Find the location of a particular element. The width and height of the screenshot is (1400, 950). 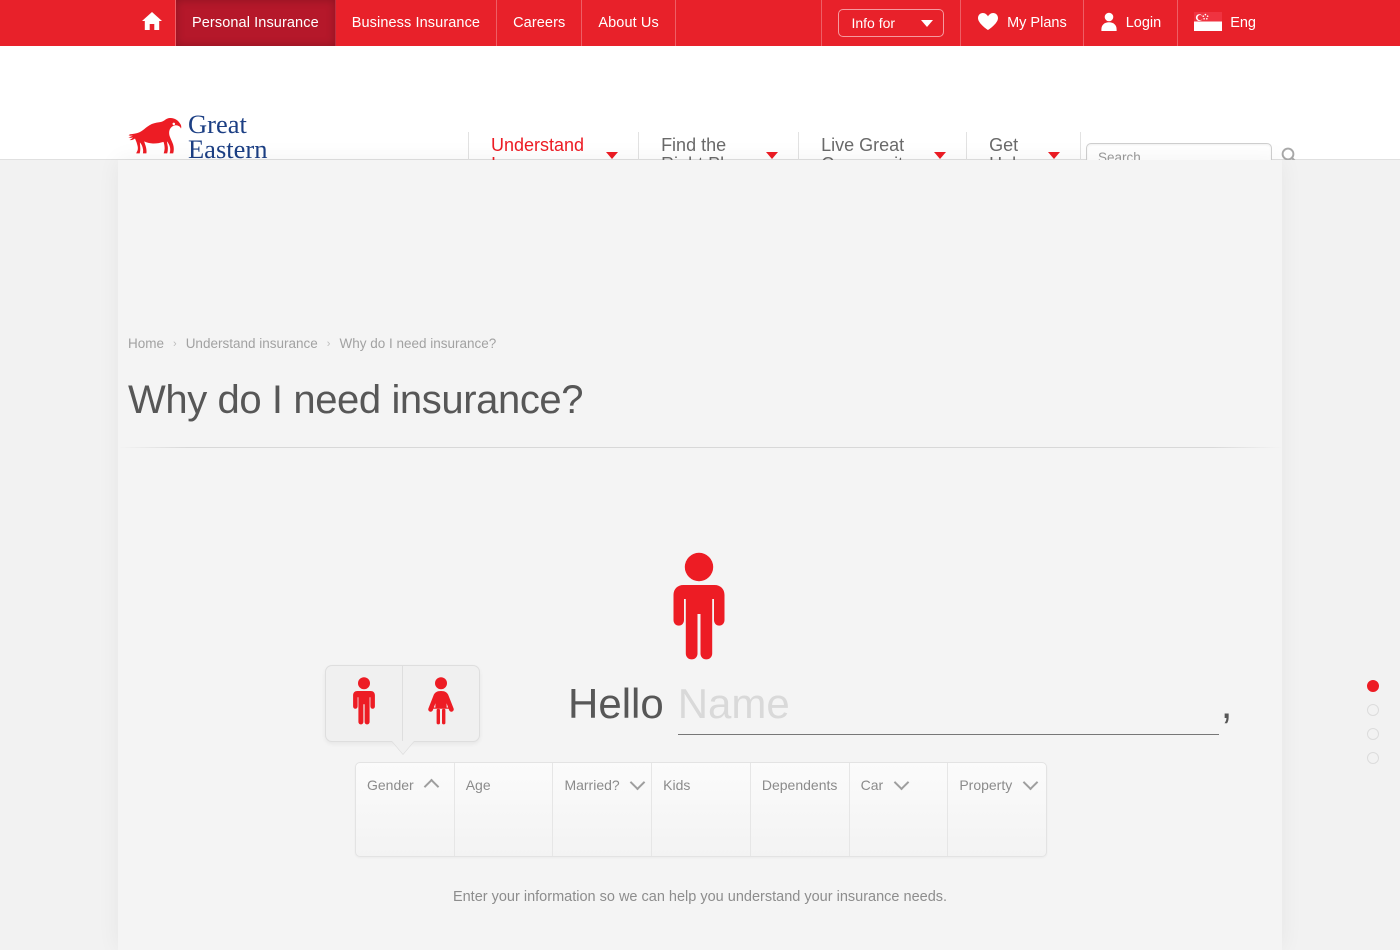

lion-logo-icon is located at coordinates (156, 137).